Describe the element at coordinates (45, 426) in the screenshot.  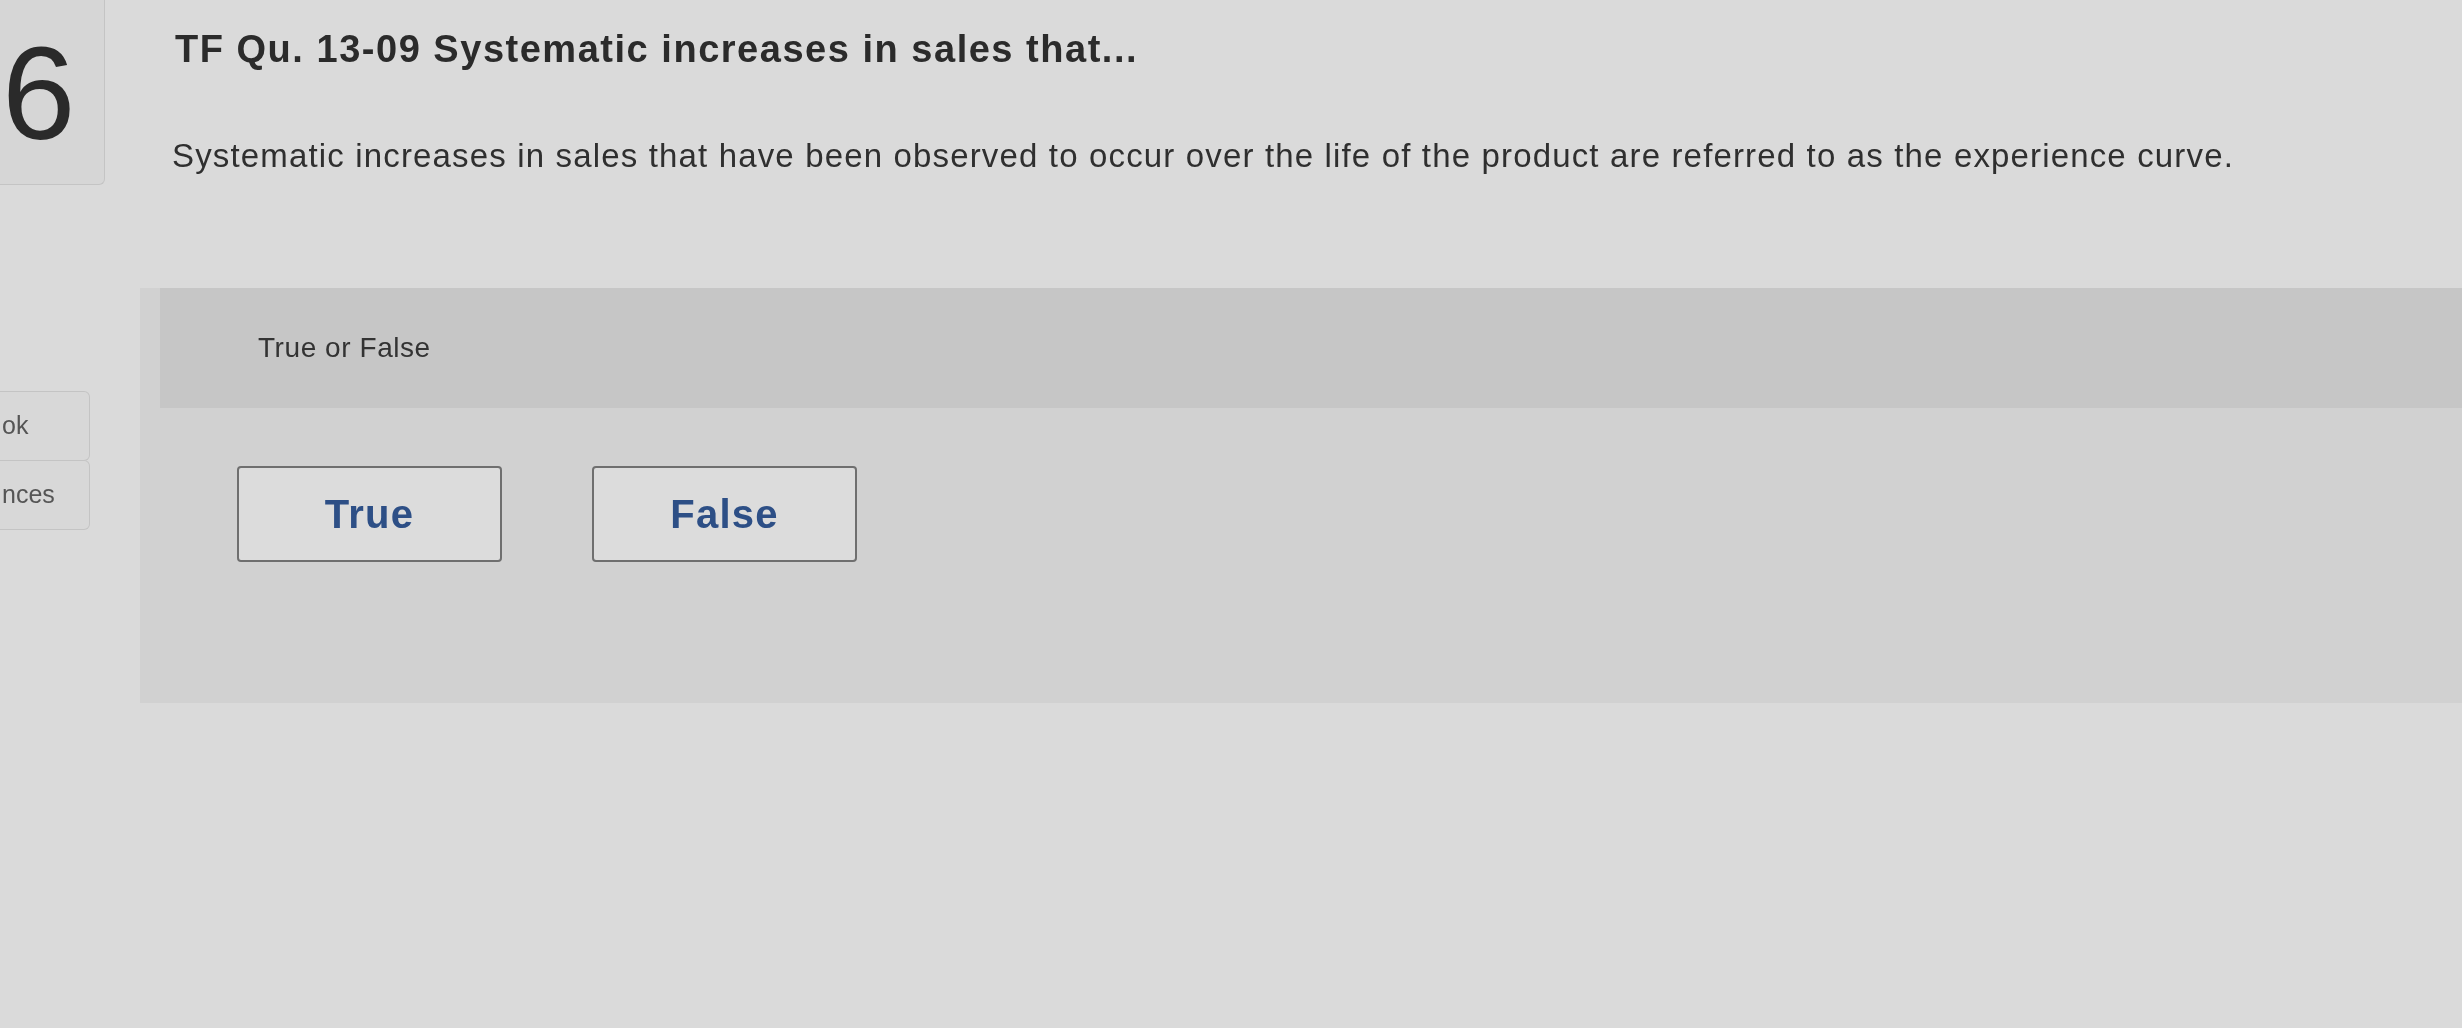
I see `sidebar-item: ok` at that location.